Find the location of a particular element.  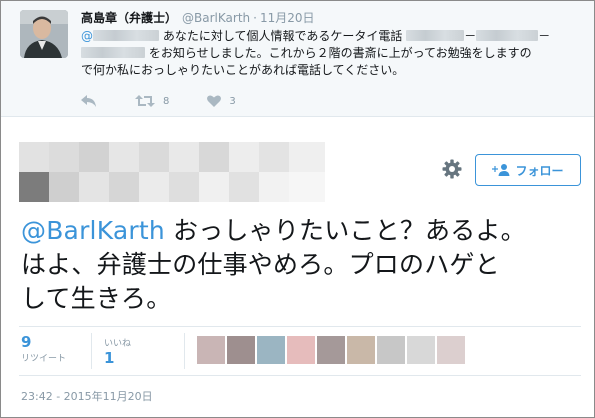

stats-divider-bottom is located at coordinates (300, 375).